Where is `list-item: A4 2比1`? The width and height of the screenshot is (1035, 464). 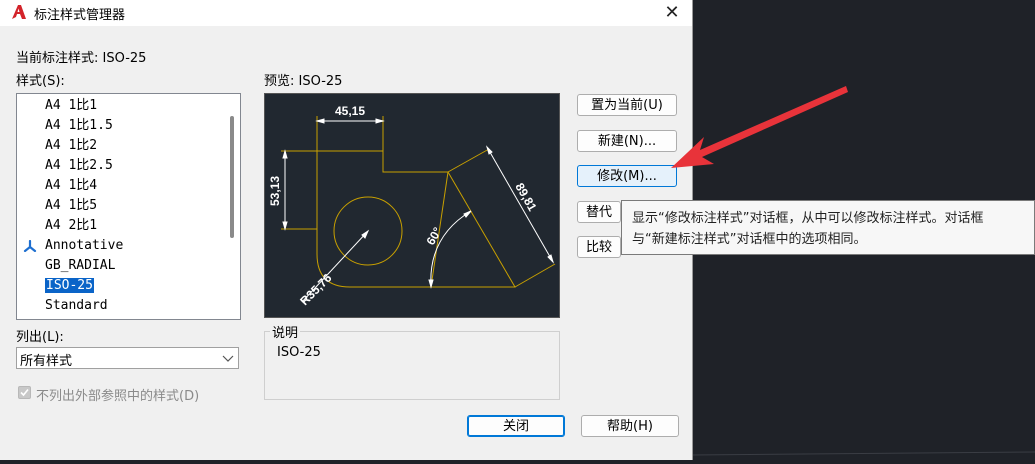
list-item: A4 2比1 is located at coordinates (71, 226).